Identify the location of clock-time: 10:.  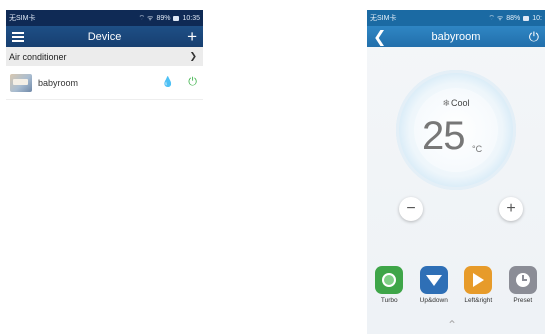
(537, 18).